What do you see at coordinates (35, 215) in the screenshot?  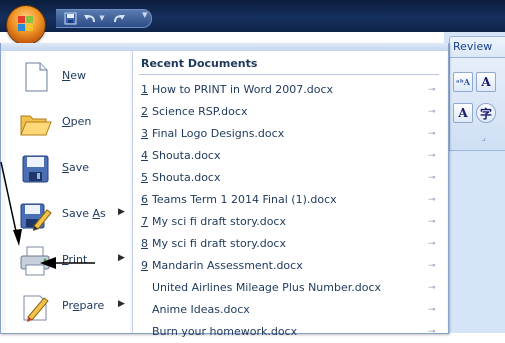 I see `save-as-icon` at bounding box center [35, 215].